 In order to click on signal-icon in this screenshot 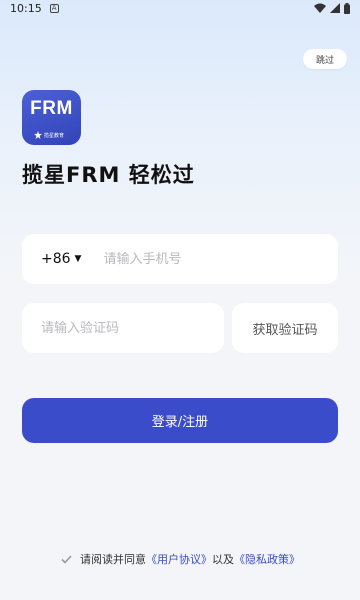, I will do `click(335, 8)`.